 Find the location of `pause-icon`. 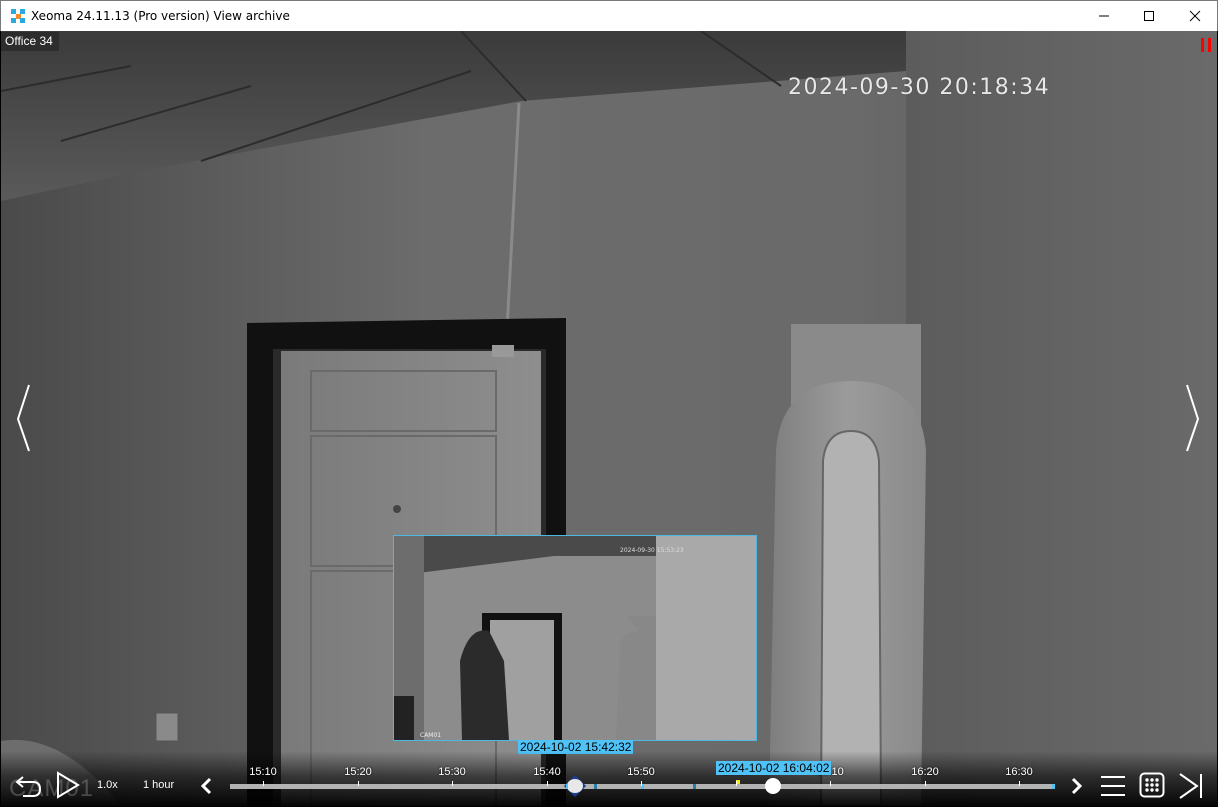

pause-icon is located at coordinates (1206, 45).